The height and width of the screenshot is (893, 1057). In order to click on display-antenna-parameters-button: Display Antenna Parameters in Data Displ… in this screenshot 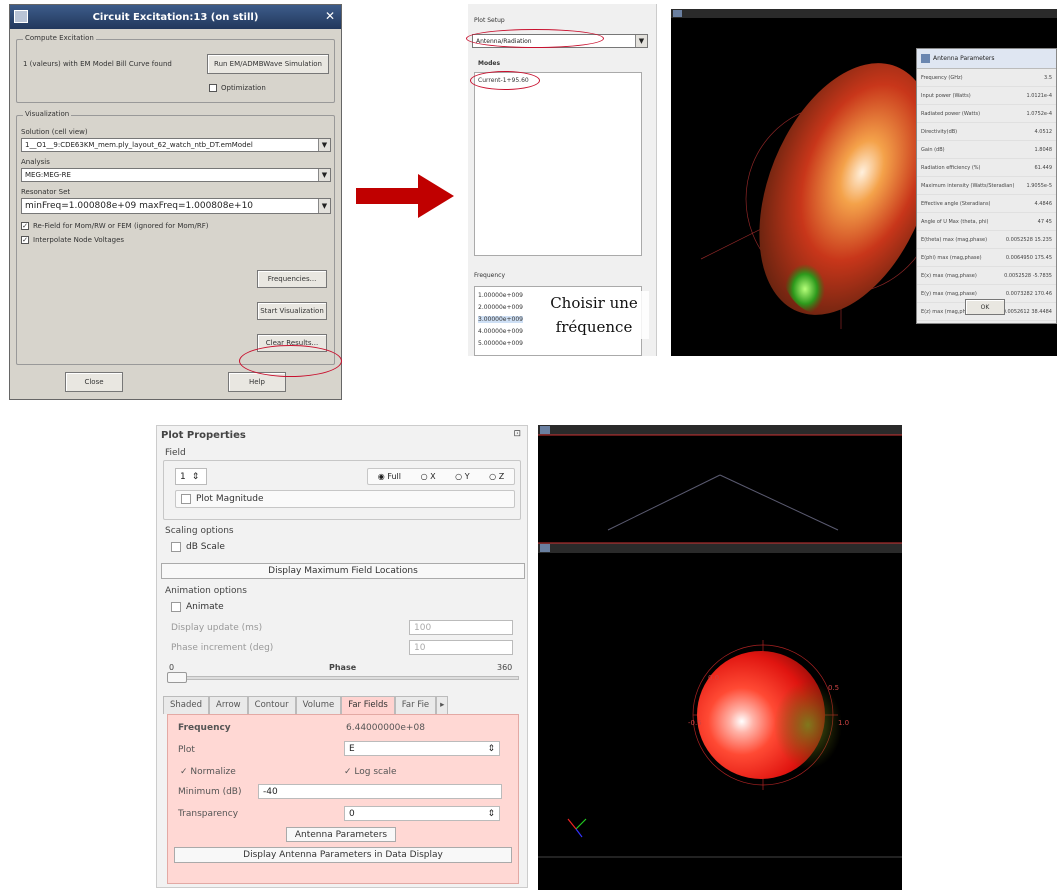, I will do `click(343, 855)`.